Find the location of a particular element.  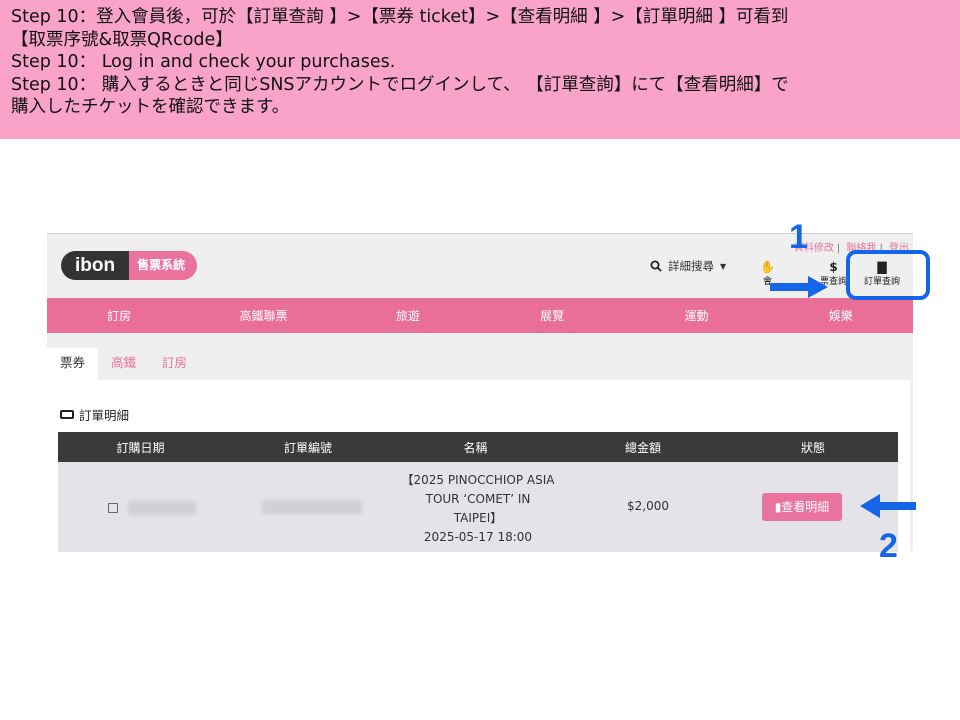

chevron-down-icon: ▼ is located at coordinates (723, 266).